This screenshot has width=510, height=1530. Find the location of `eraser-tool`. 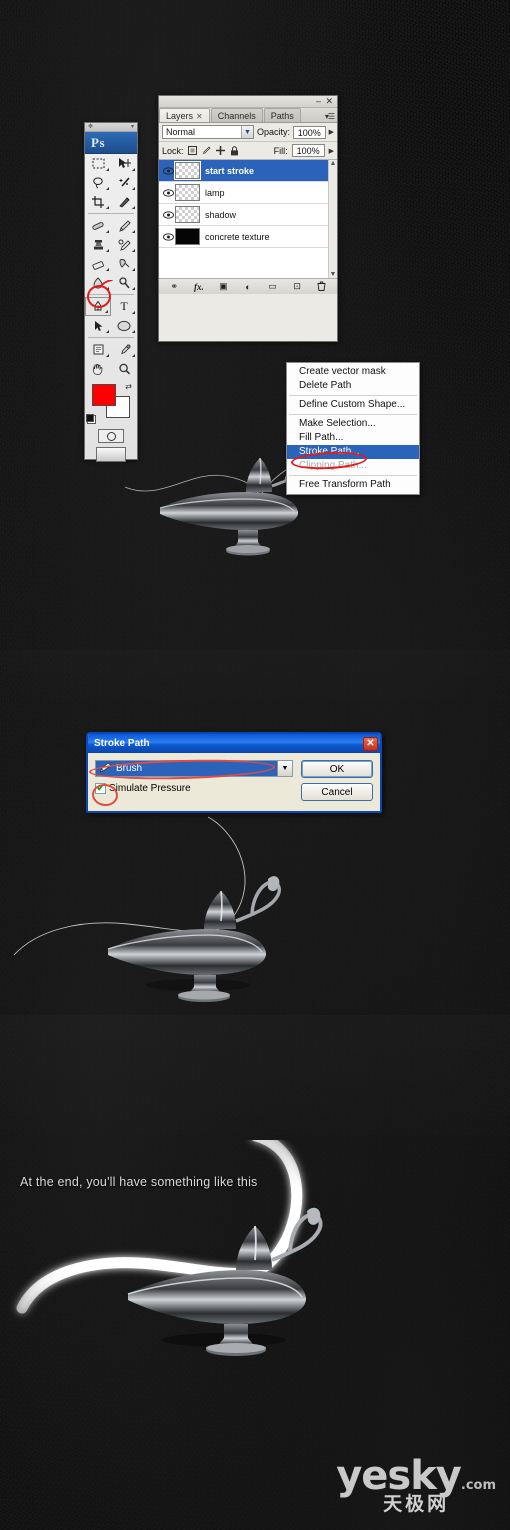

eraser-tool is located at coordinates (98, 263).